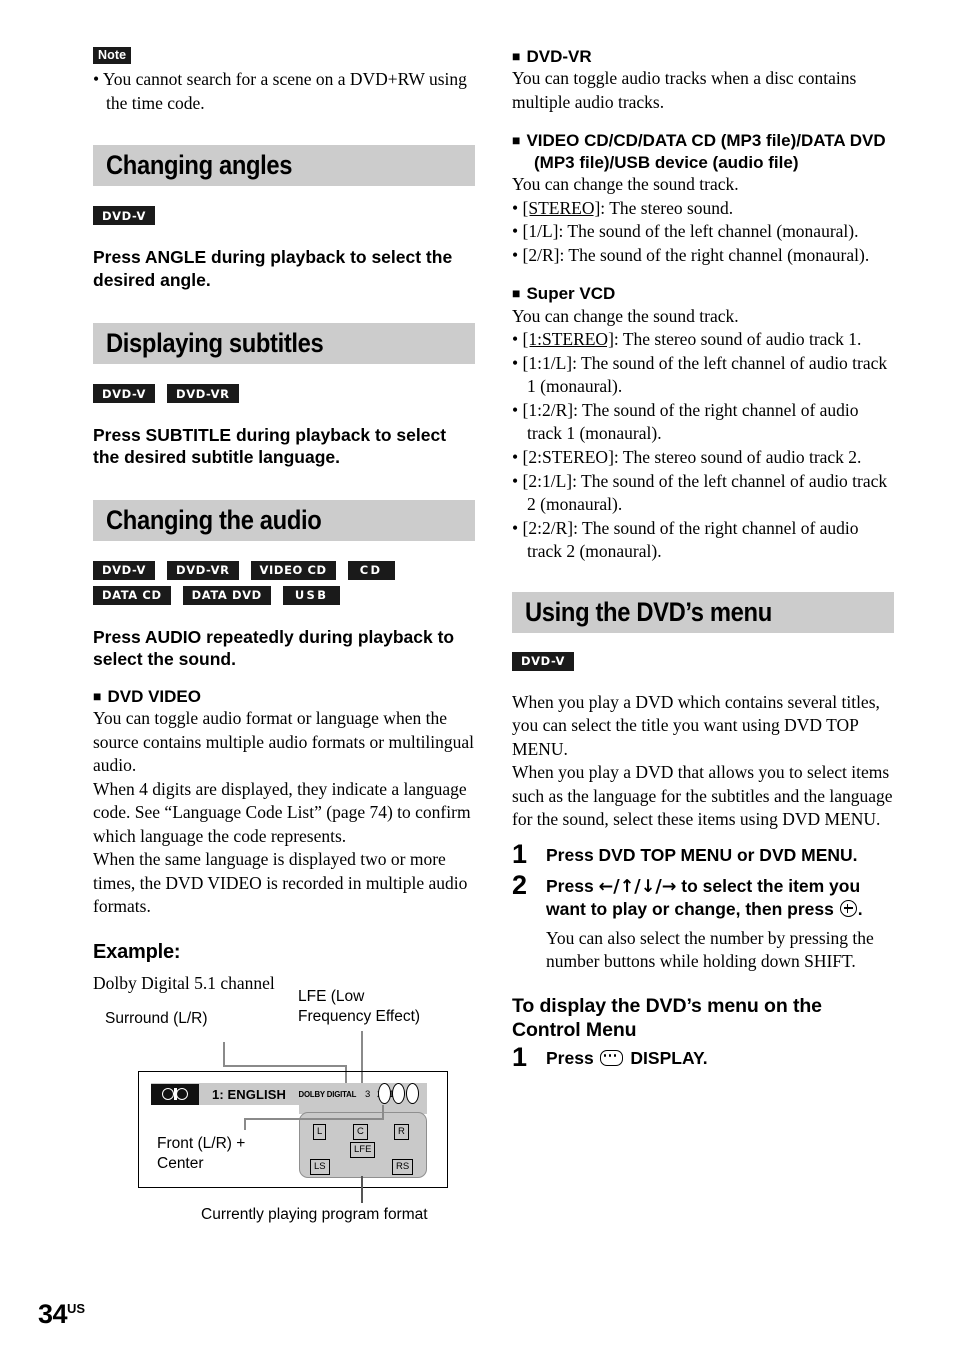  Describe the element at coordinates (703, 853) in the screenshot. I see `step-1-dvd-menu: 1 Press DVD TOP MENU or DVD MENU.` at that location.